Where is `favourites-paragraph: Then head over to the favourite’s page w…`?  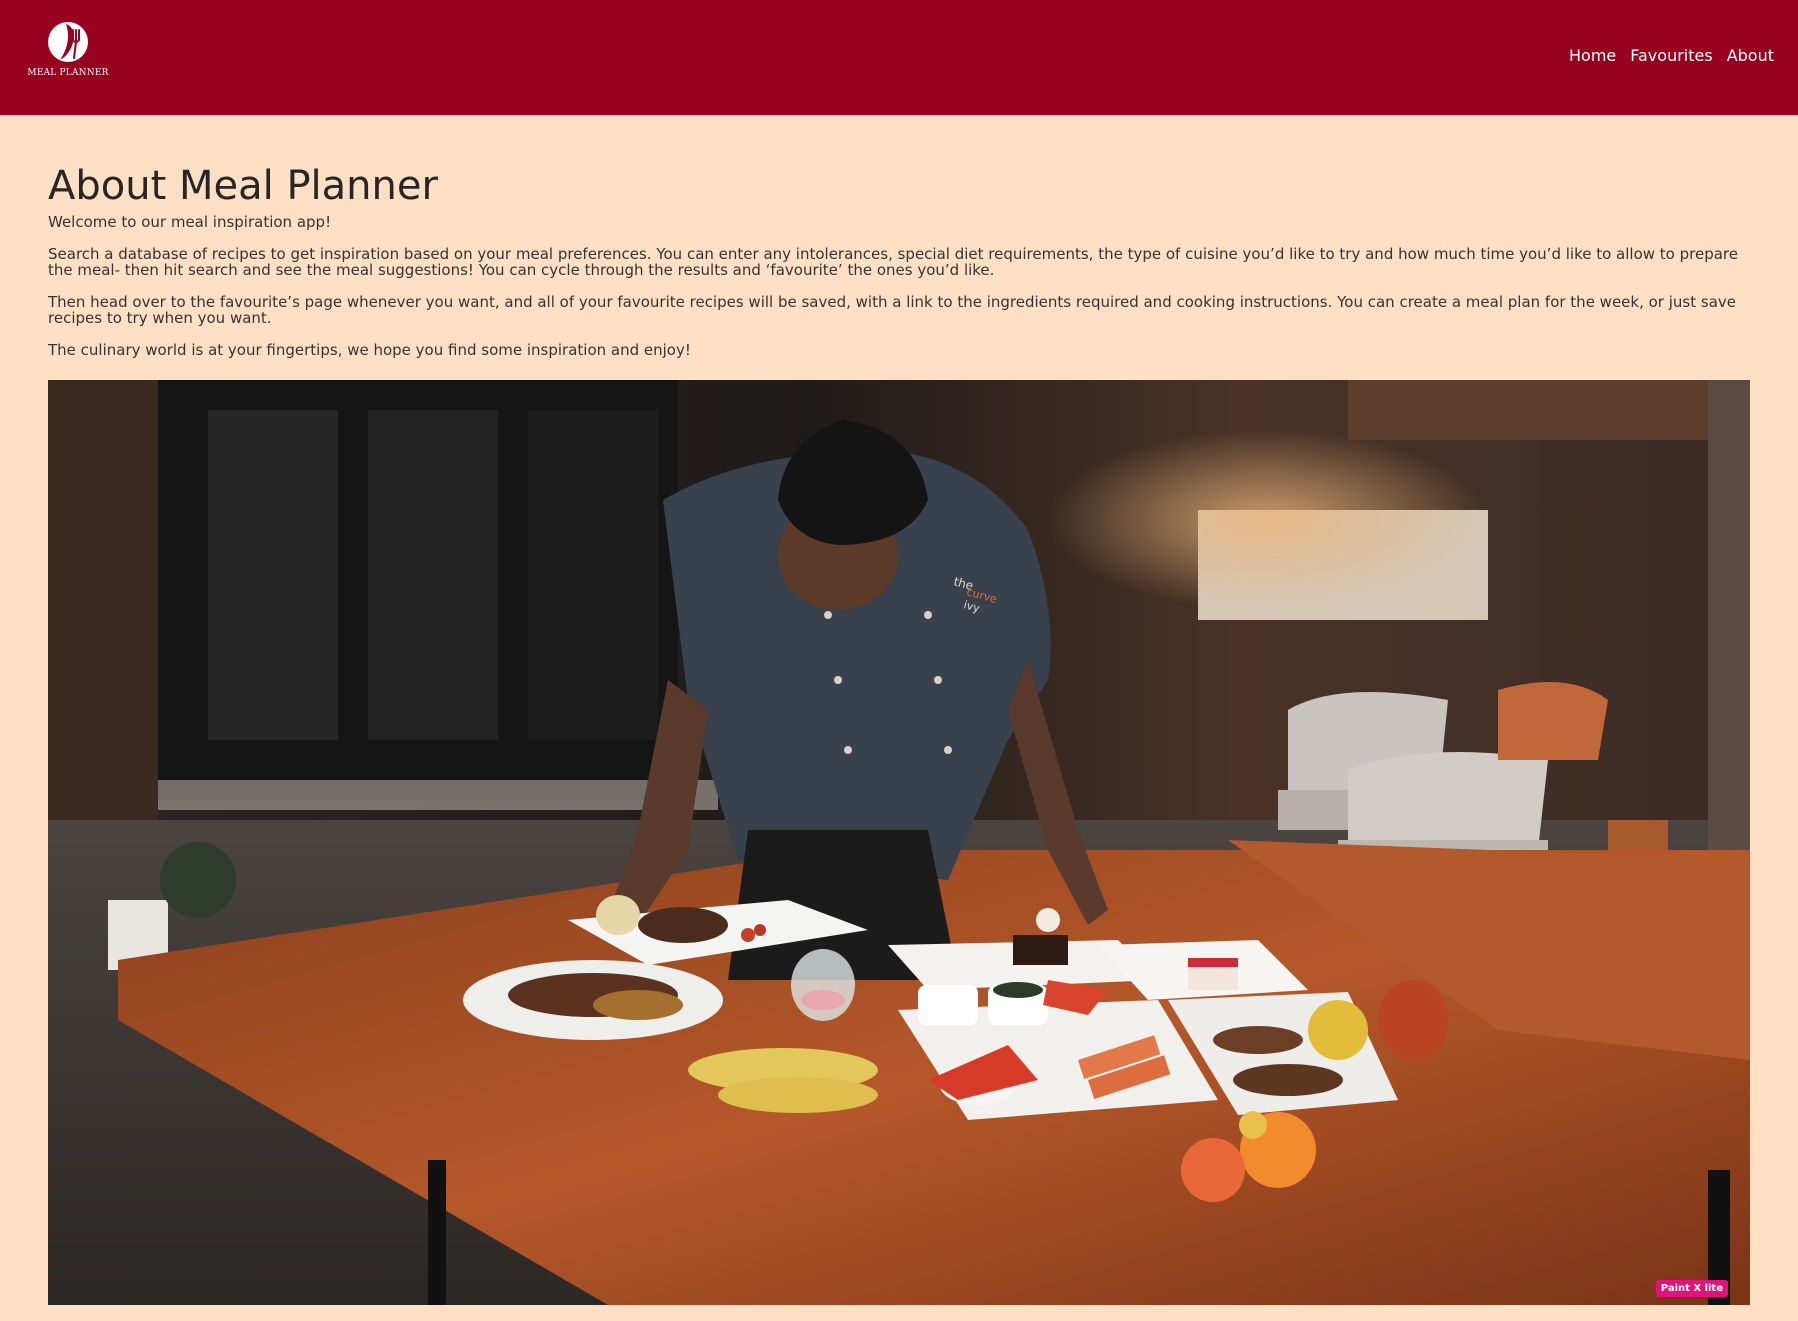
favourites-paragraph: Then head over to the favourite’s page w… is located at coordinates (892, 310).